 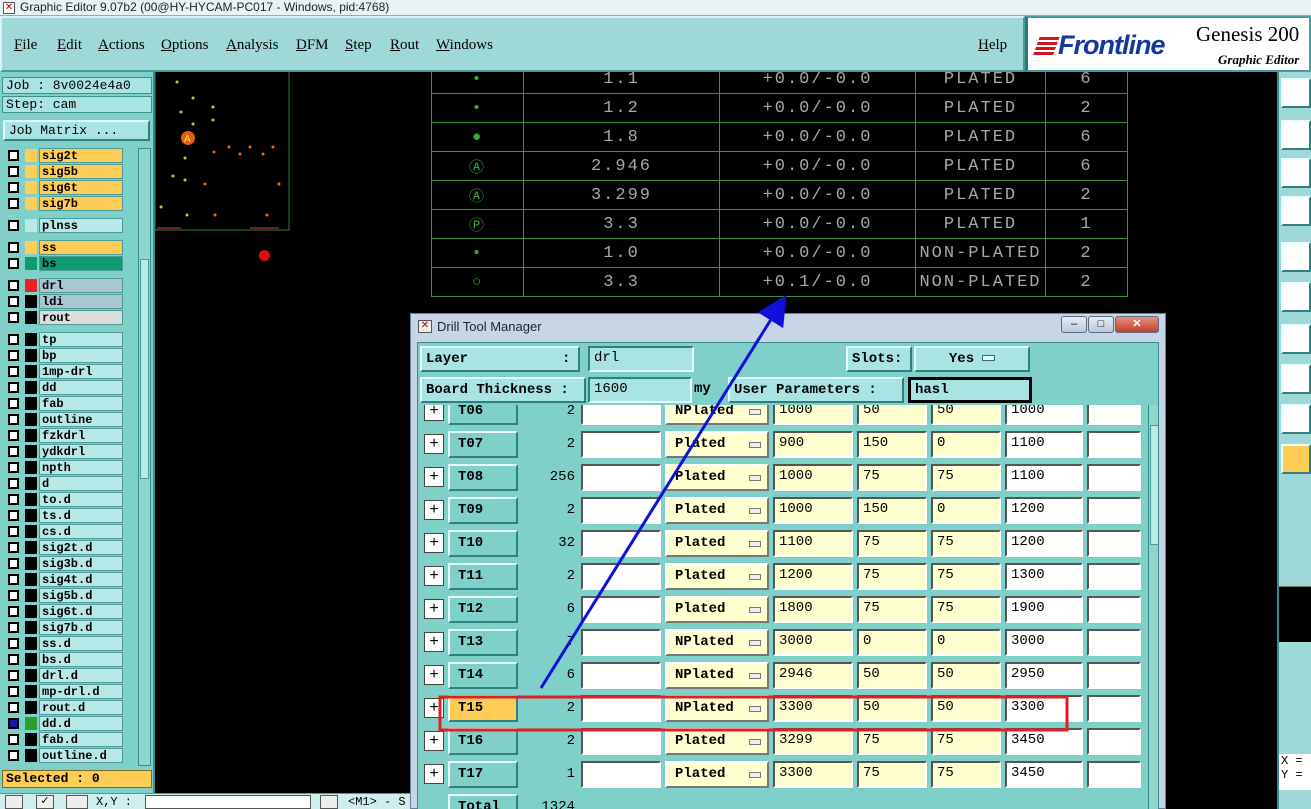 I want to click on pointer-mode-icon, so click(x=329, y=802).